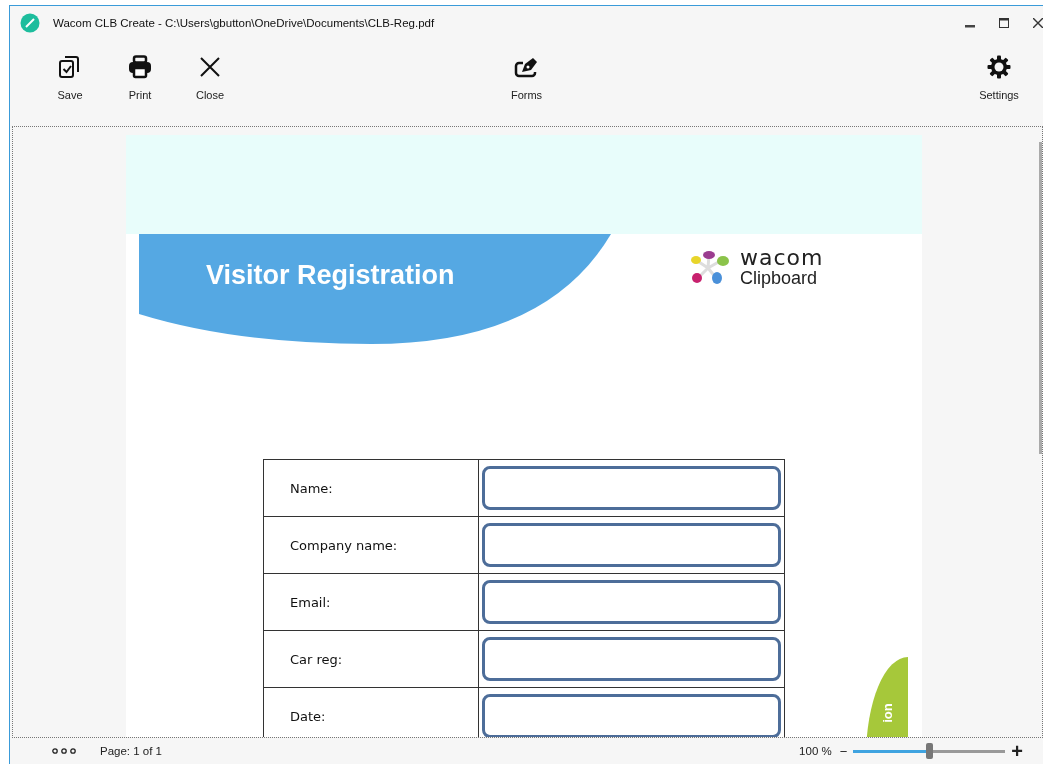 This screenshot has width=1043, height=764. Describe the element at coordinates (815, 751) in the screenshot. I see `zoom-percent: 100 %` at that location.